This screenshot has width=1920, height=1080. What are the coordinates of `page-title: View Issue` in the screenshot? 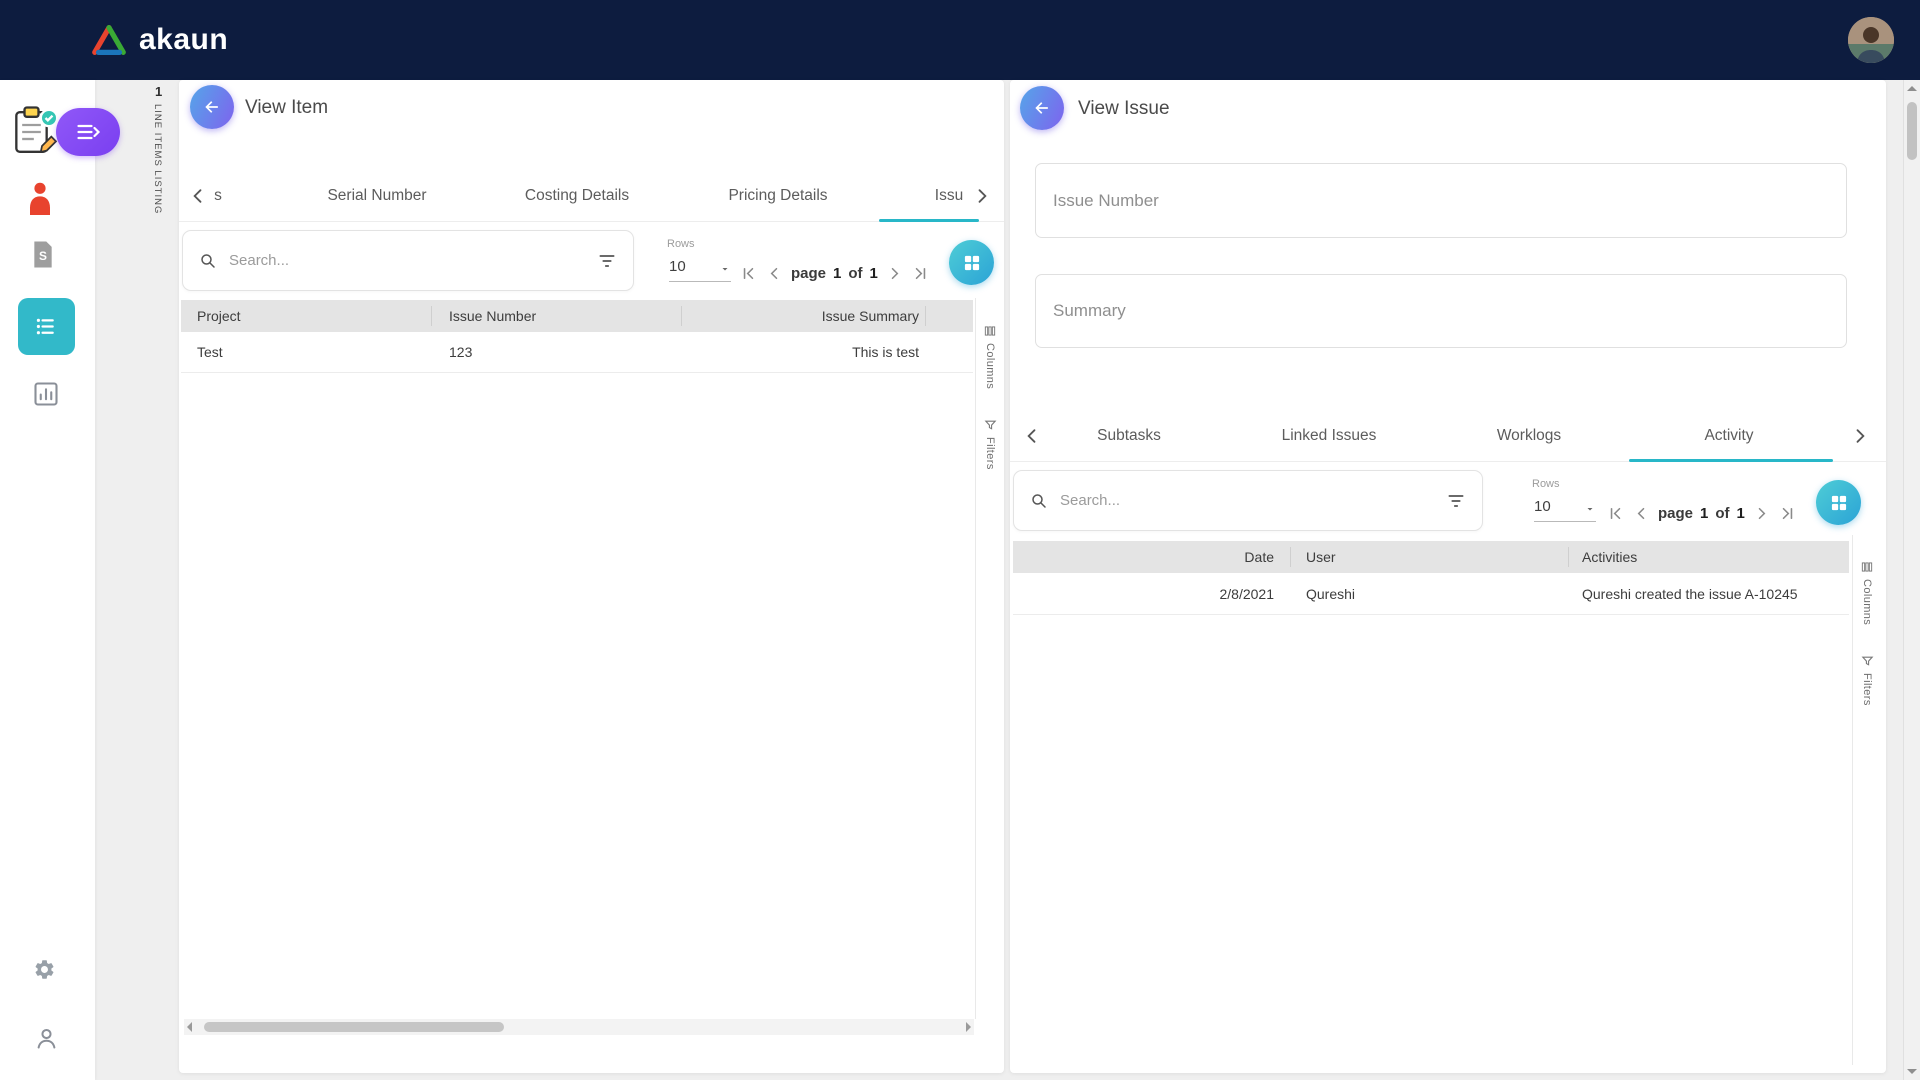 It's located at (1124, 108).